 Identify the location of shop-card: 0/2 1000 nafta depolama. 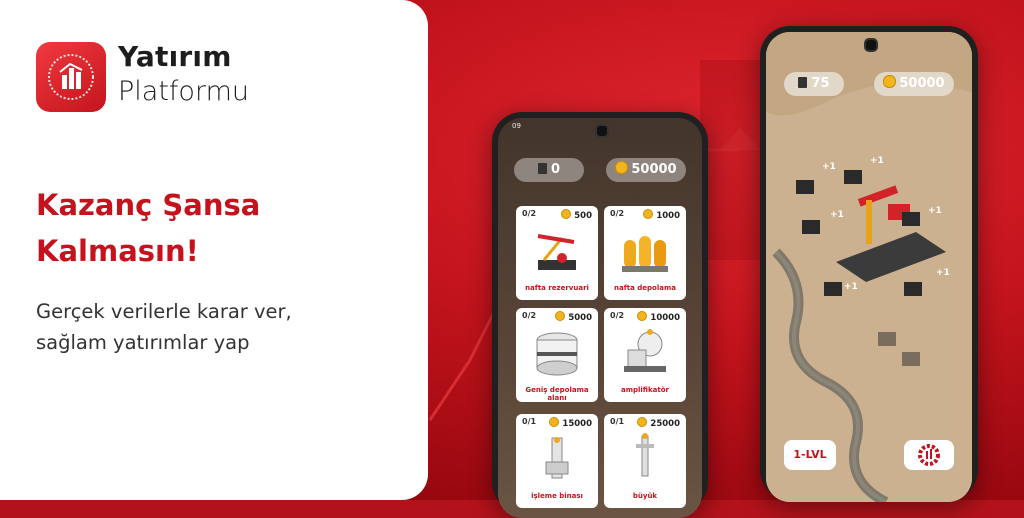
(645, 253).